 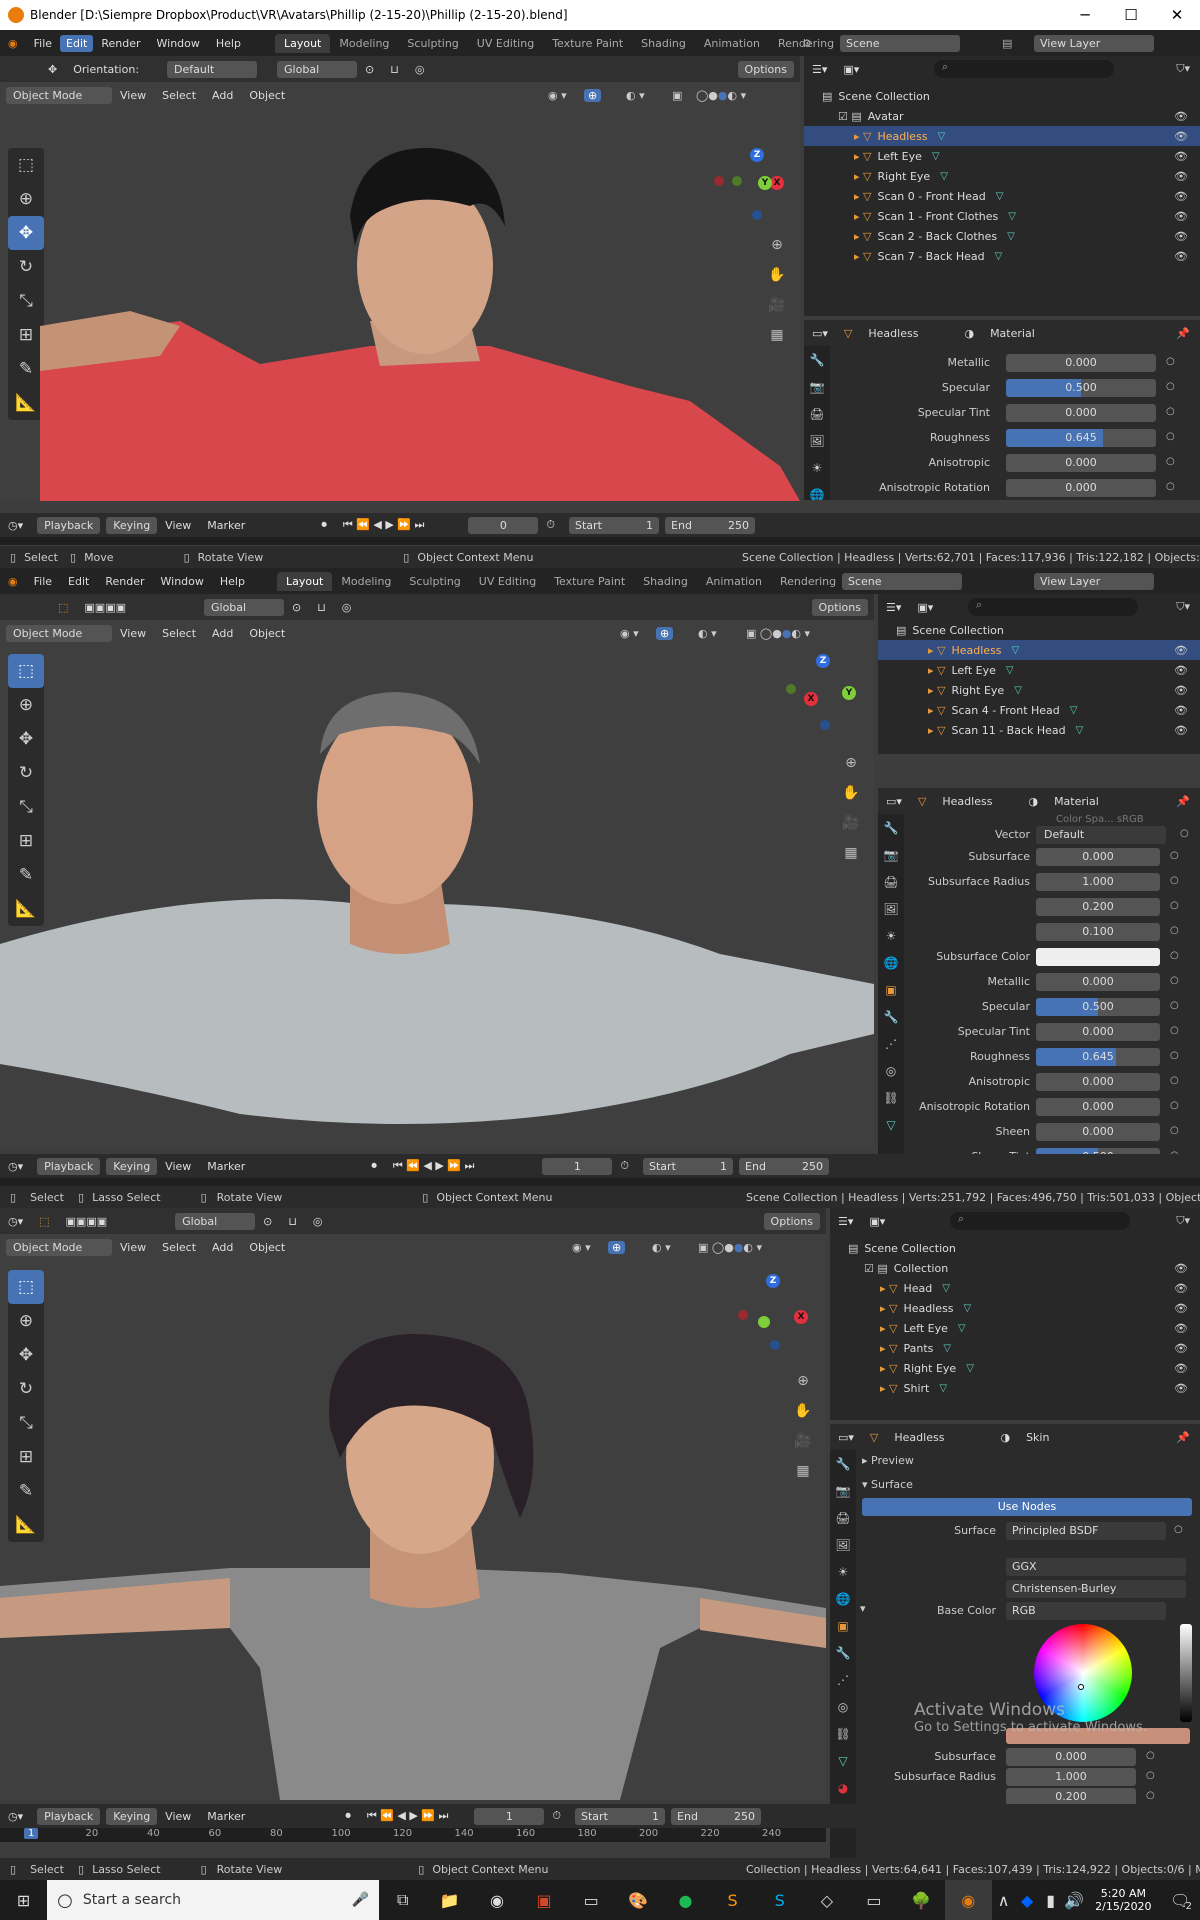 What do you see at coordinates (665, 581) in the screenshot?
I see `tab-shading-2: Shading` at bounding box center [665, 581].